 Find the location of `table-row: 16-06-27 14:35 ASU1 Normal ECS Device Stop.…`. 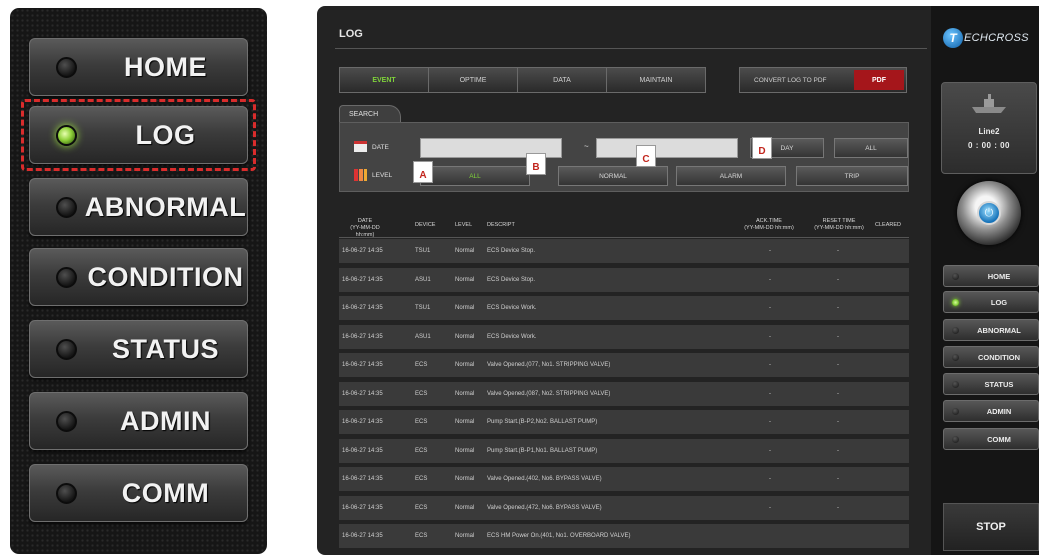

table-row: 16-06-27 14:35 ASU1 Normal ECS Device Stop.… is located at coordinates (624, 280).